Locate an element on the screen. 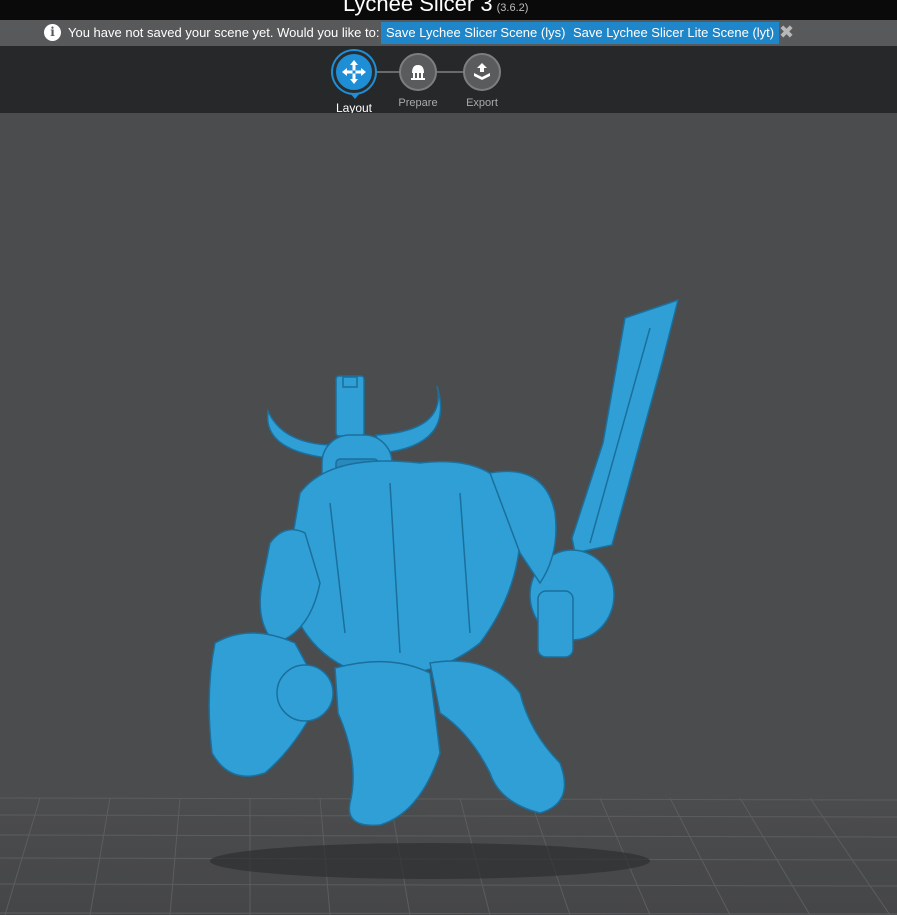 The width and height of the screenshot is (897, 915). export-step-circle is located at coordinates (482, 72).